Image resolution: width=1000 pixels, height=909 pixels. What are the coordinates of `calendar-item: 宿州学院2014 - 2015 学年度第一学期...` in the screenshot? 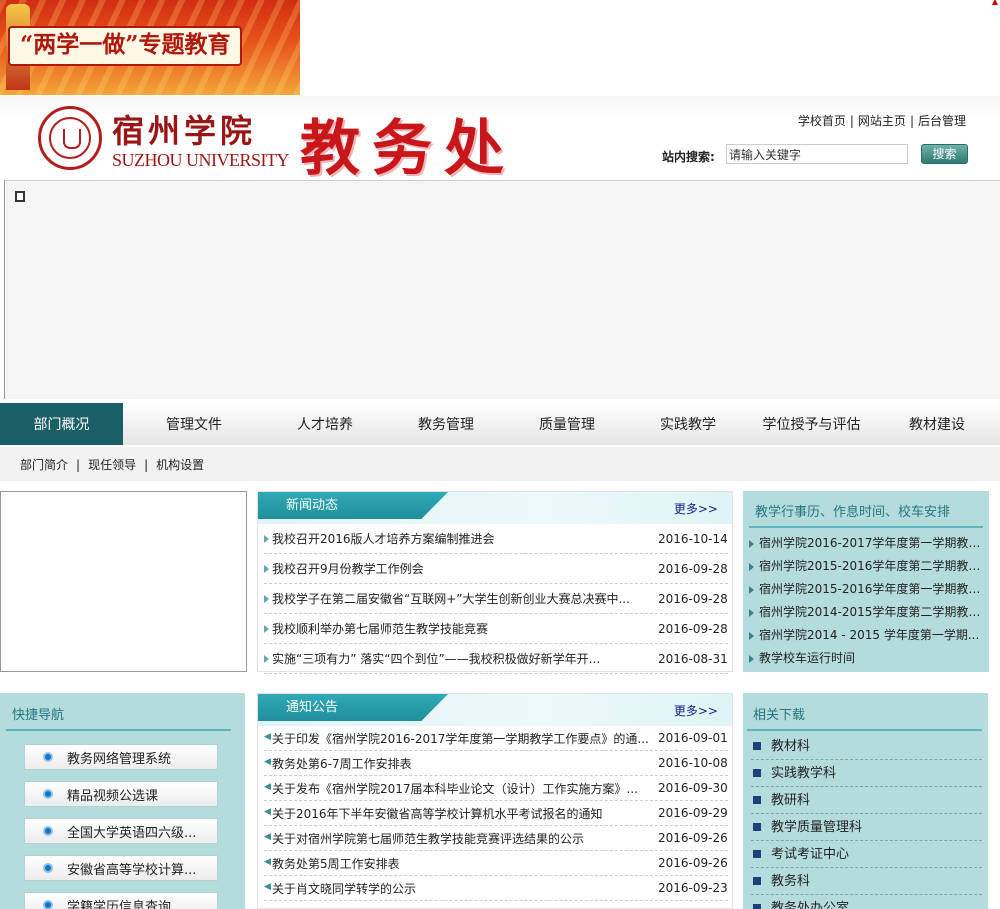 It's located at (865, 635).